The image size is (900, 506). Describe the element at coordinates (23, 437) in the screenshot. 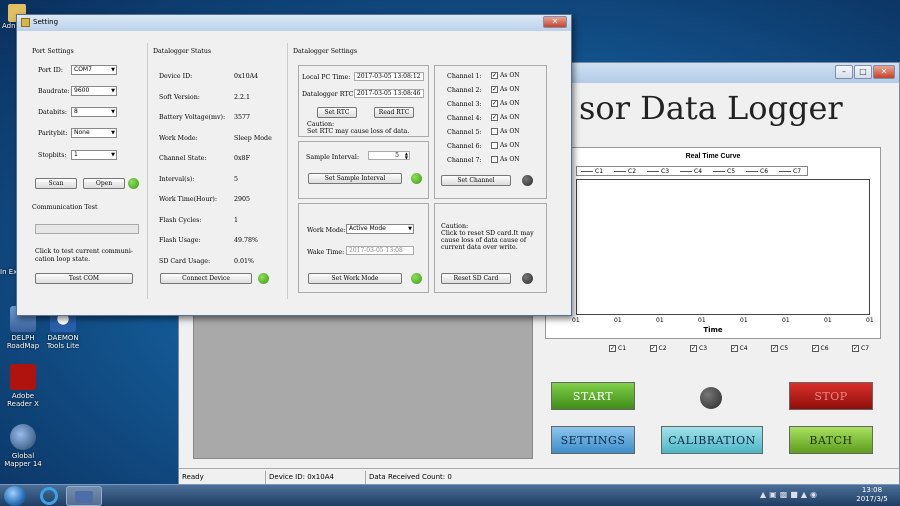

I see `global-mapper-icon` at that location.